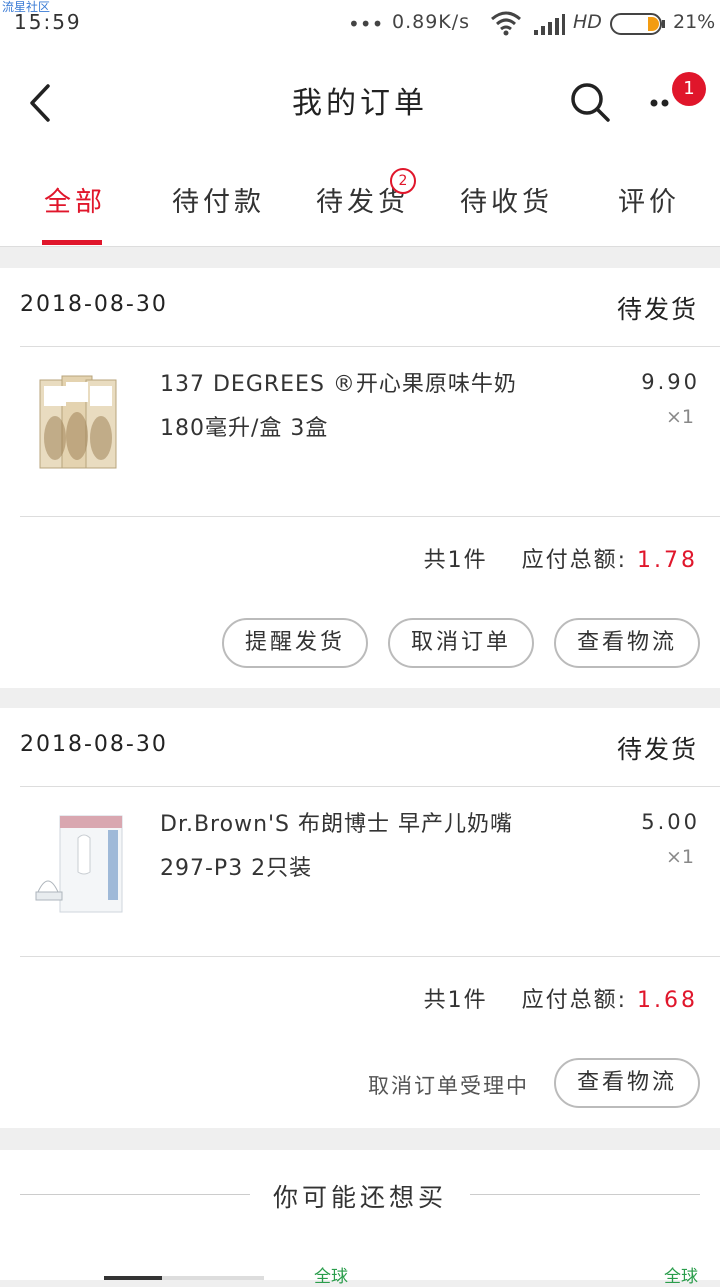 Image resolution: width=720 pixels, height=1287 pixels. I want to click on status-bar: 流星社区 15:59 ••• 0.89K/s HD 21%, so click(360, 24).